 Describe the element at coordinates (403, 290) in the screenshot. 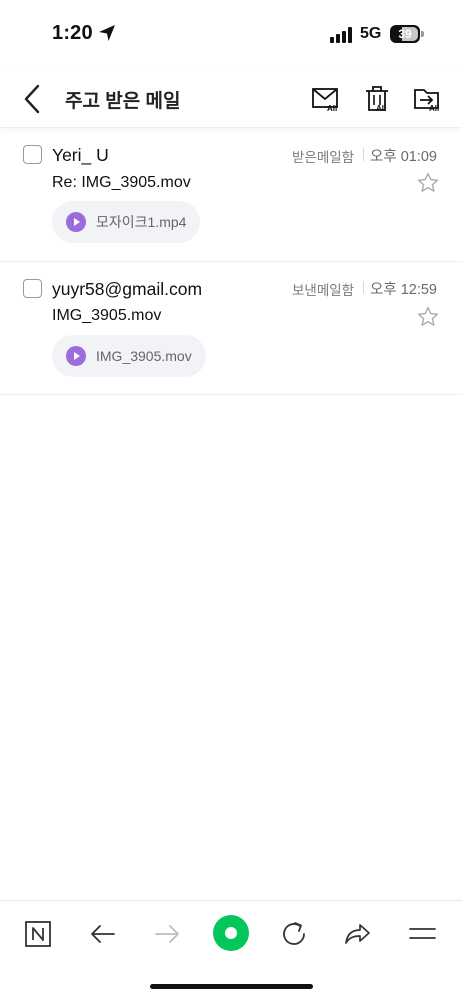

I see `mail-time: 오후 12:59` at that location.